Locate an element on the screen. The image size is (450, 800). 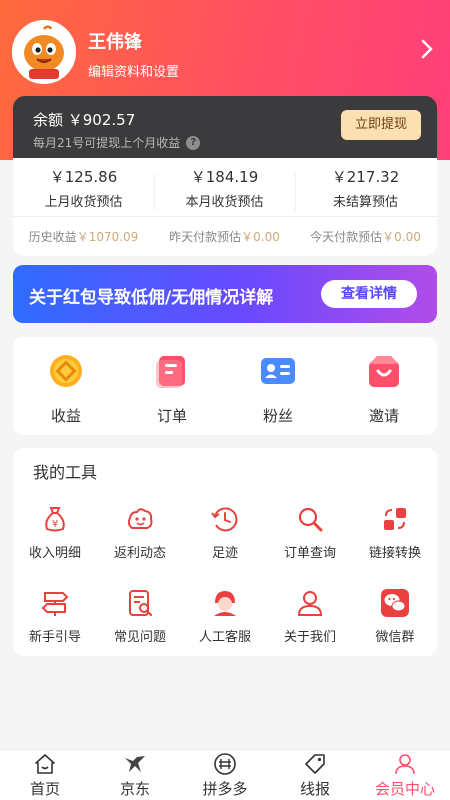
bottom-tab-bar: 首页 京东 拼多多 线报 会员中心 is located at coordinates (225, 774).